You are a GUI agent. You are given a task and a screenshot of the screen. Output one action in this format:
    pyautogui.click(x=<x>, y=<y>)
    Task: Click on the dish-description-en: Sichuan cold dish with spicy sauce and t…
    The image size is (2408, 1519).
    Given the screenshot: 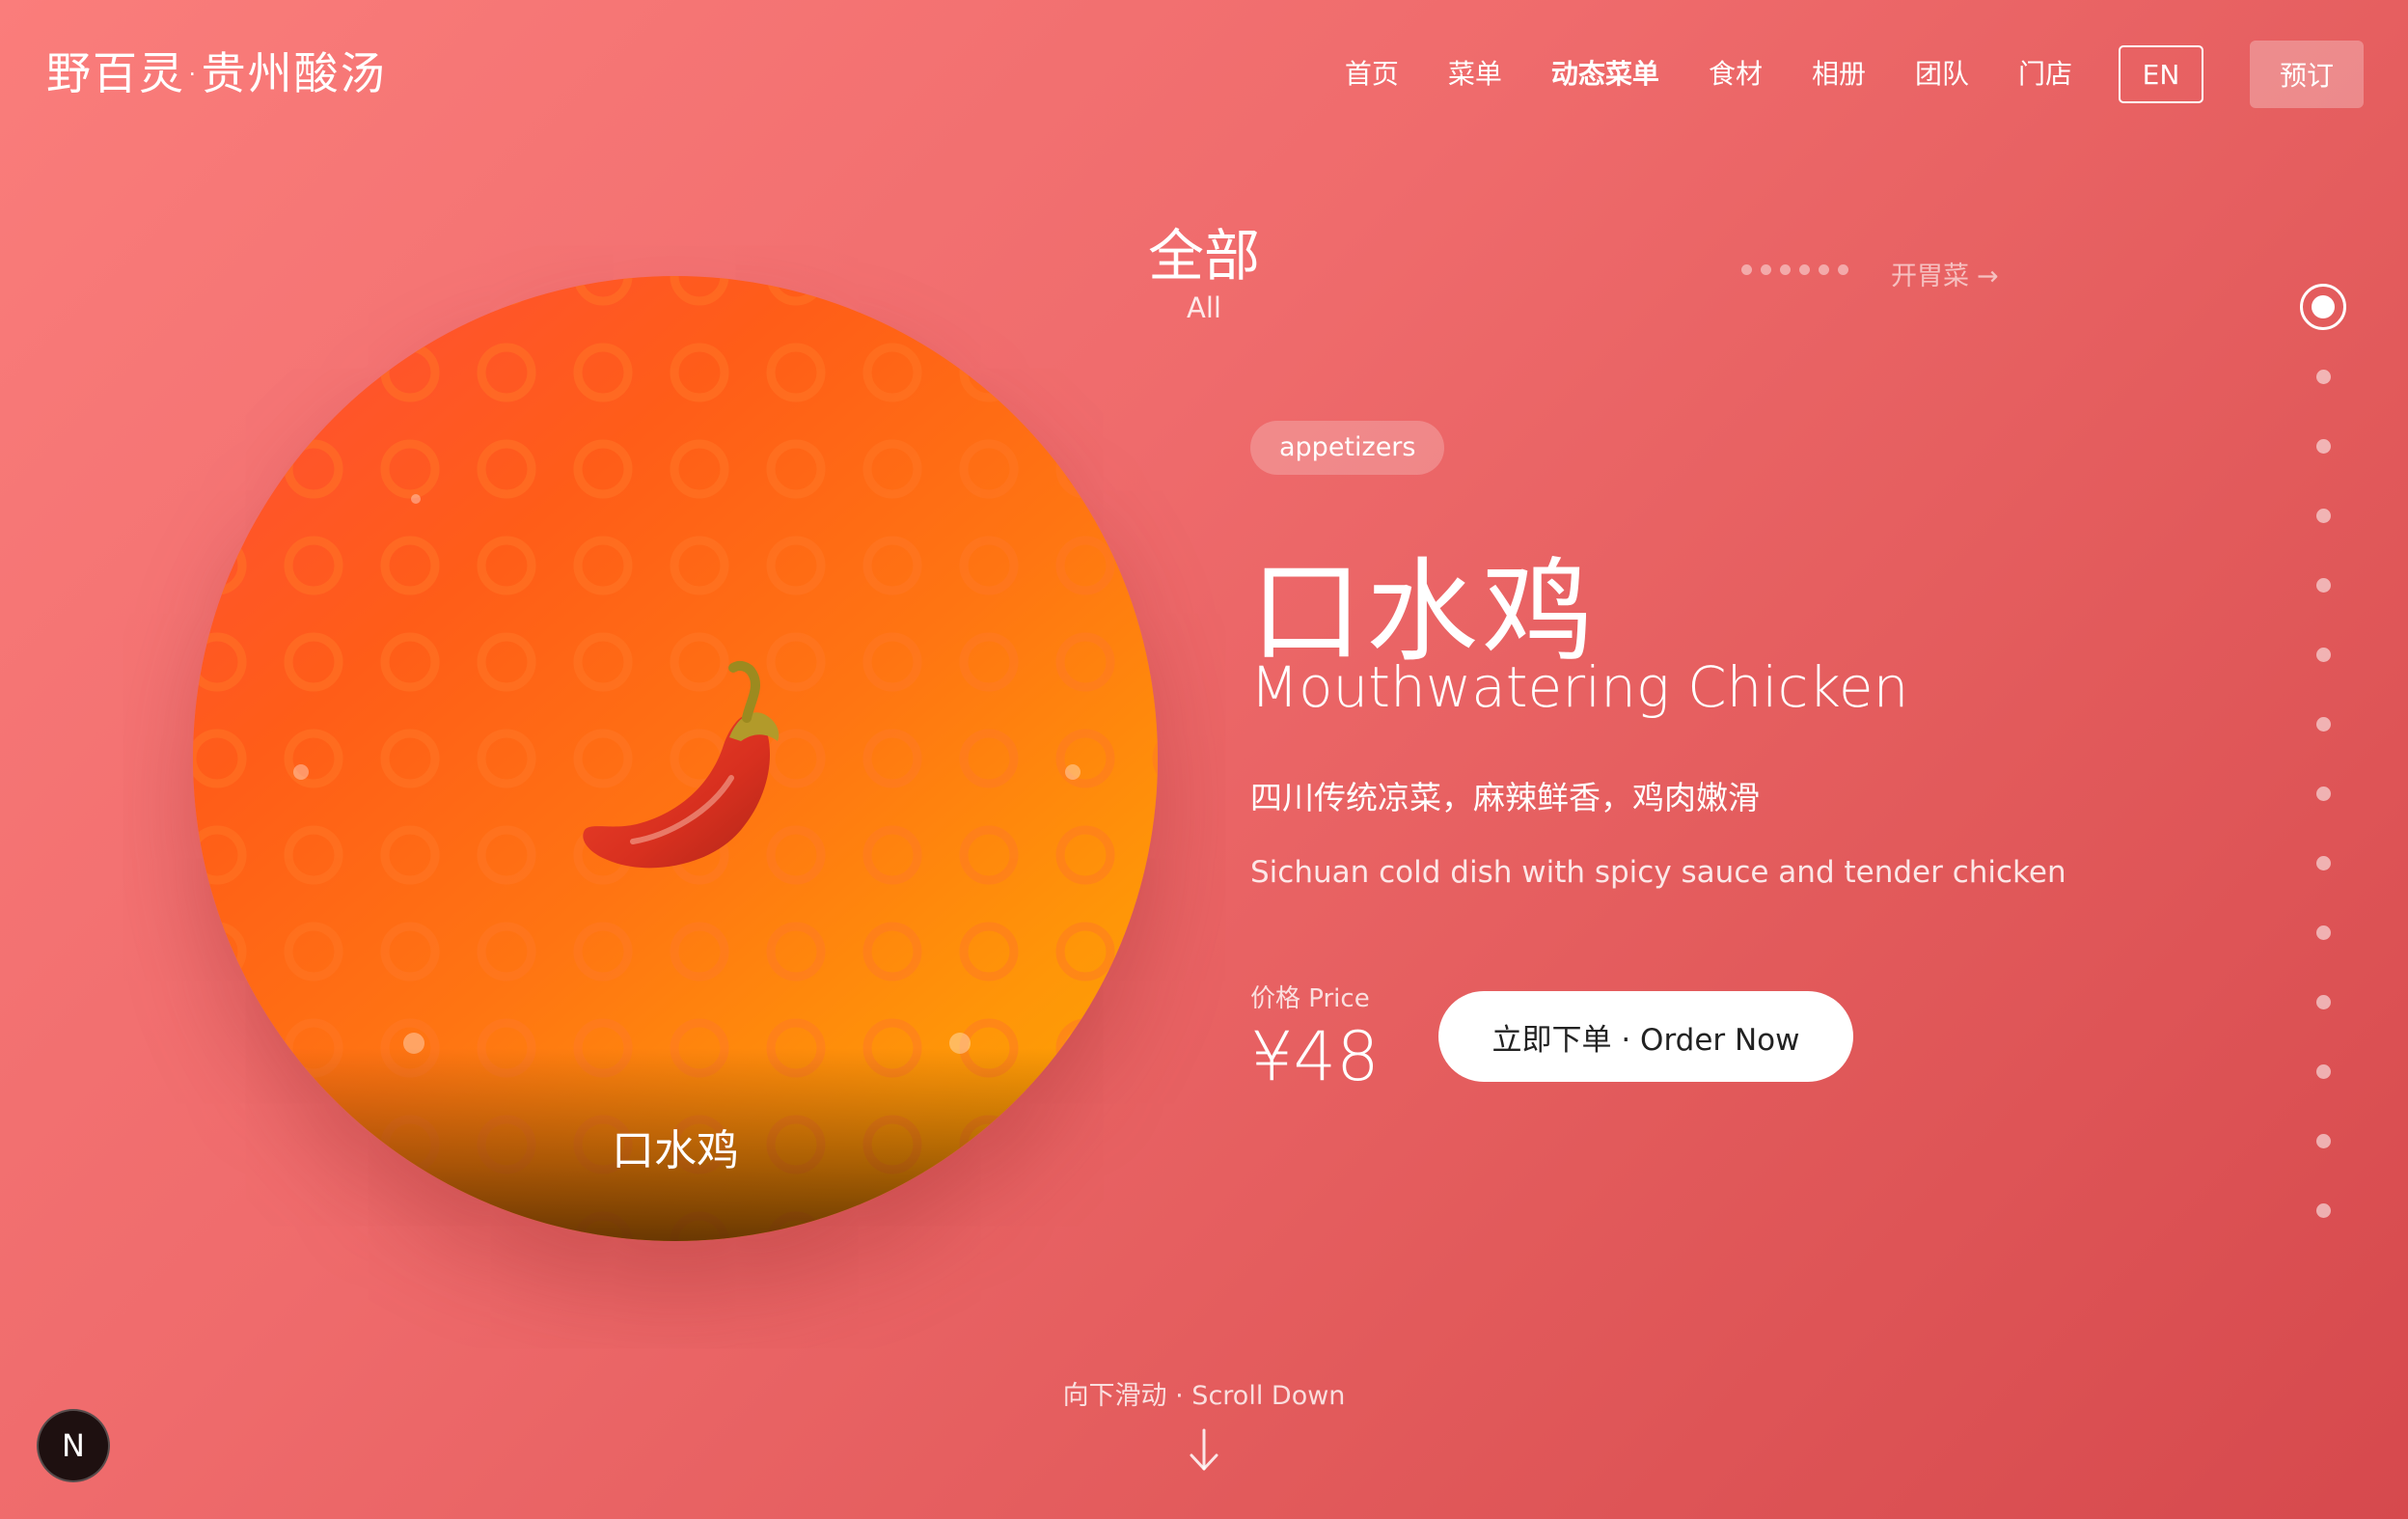 What is the action you would take?
    pyautogui.click(x=1658, y=872)
    